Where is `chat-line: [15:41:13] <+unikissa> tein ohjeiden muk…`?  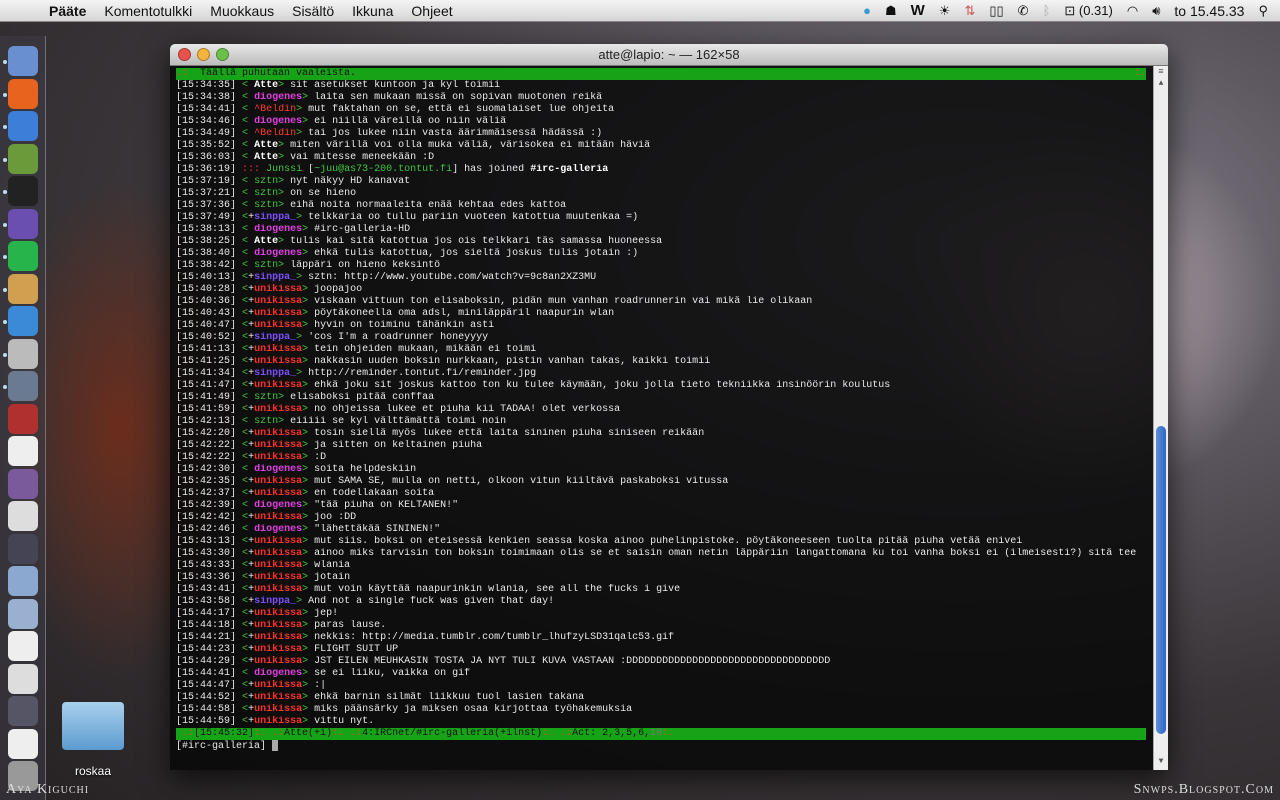
chat-line: [15:41:13] <+unikissa> tein ohjeiden muk… is located at coordinates (356, 349).